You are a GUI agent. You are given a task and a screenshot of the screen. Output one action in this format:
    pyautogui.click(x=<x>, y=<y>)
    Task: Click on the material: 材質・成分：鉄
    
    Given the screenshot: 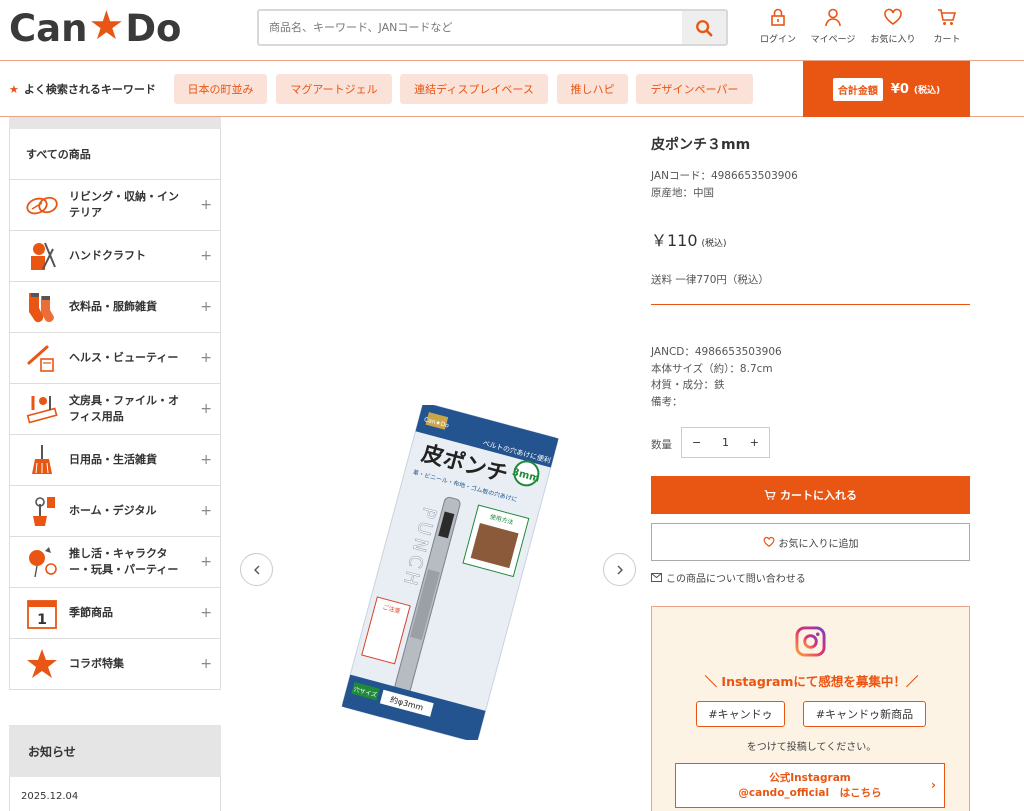 What is the action you would take?
    pyautogui.click(x=688, y=385)
    